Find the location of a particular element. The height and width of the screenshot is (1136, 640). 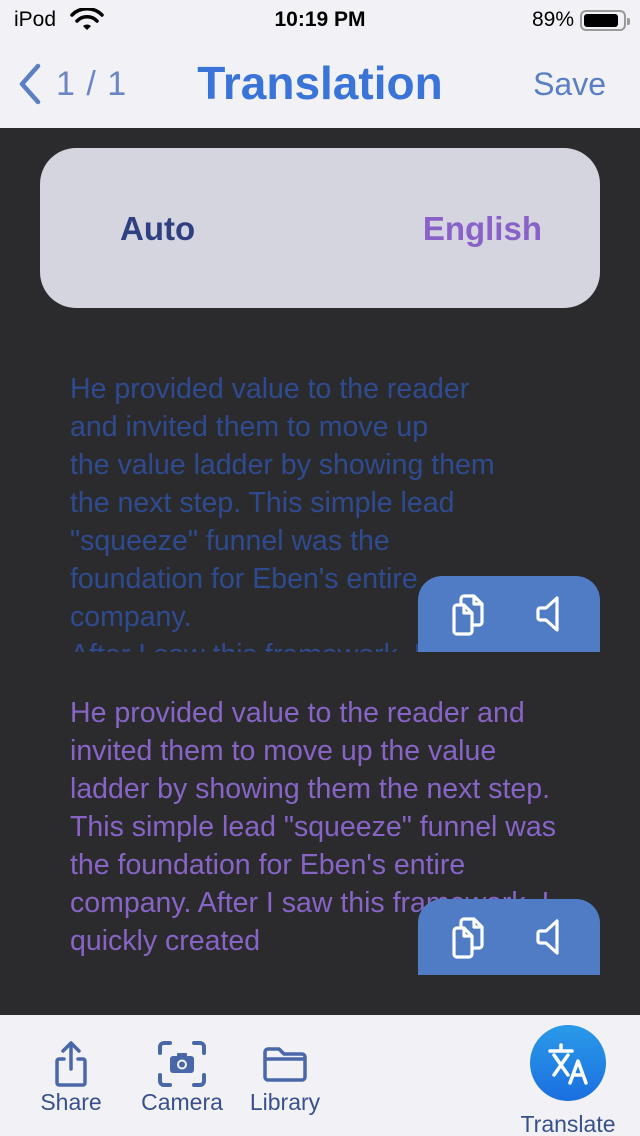

tab-share: Share is located at coordinates (71, 1077).